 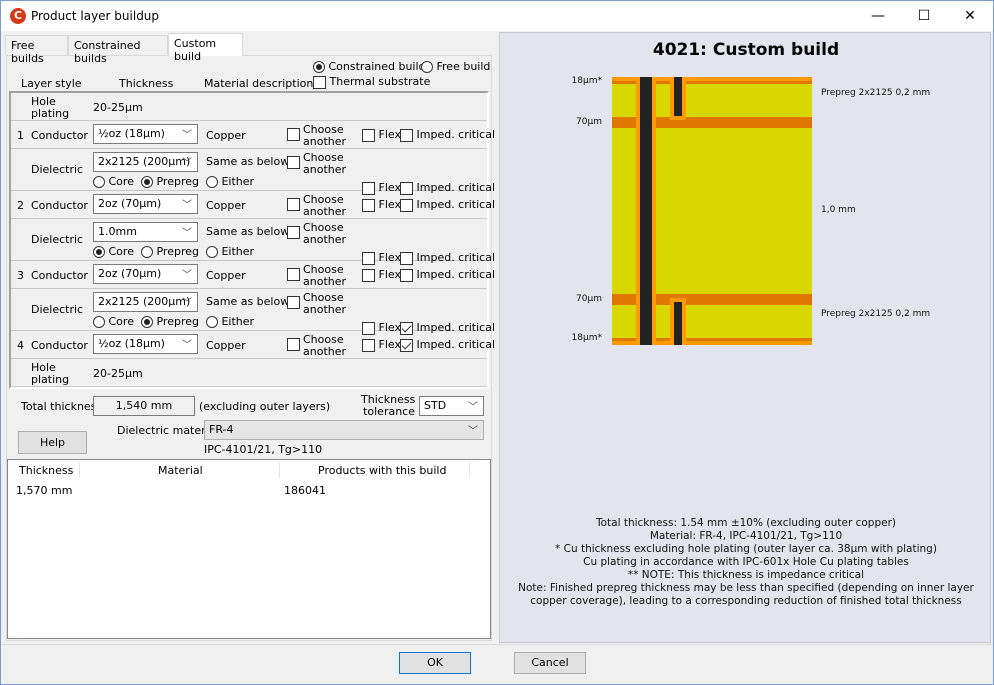 What do you see at coordinates (589, 299) in the screenshot?
I see `label-inner-copper-2: 70µm` at bounding box center [589, 299].